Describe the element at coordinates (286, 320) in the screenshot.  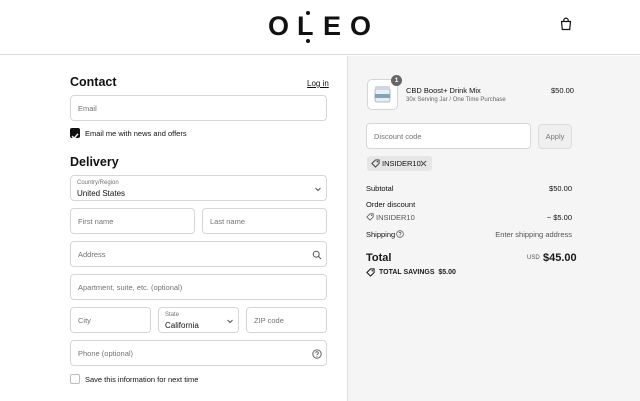
I see `zip-field: ZIP code` at that location.